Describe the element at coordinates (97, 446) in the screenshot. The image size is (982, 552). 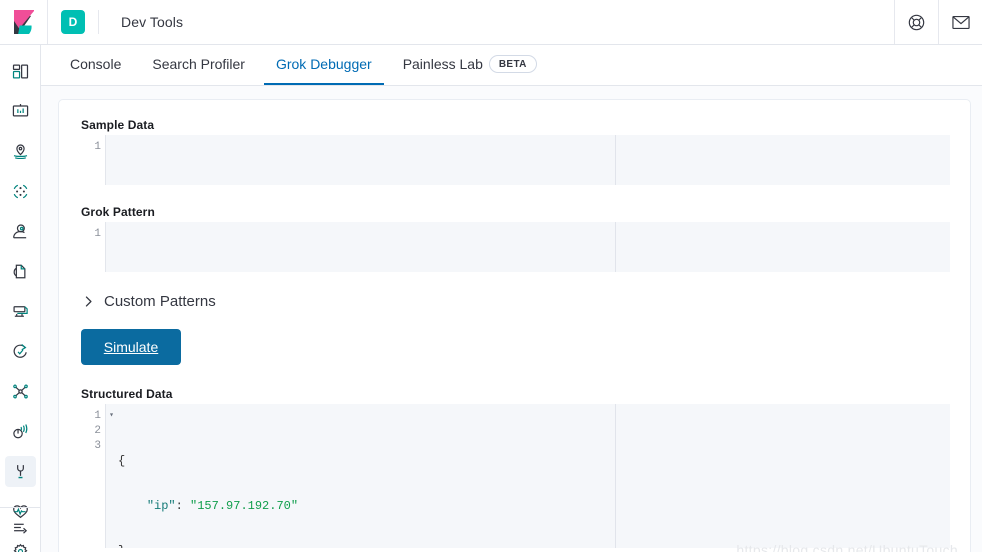
I see `line-number: 3` at that location.